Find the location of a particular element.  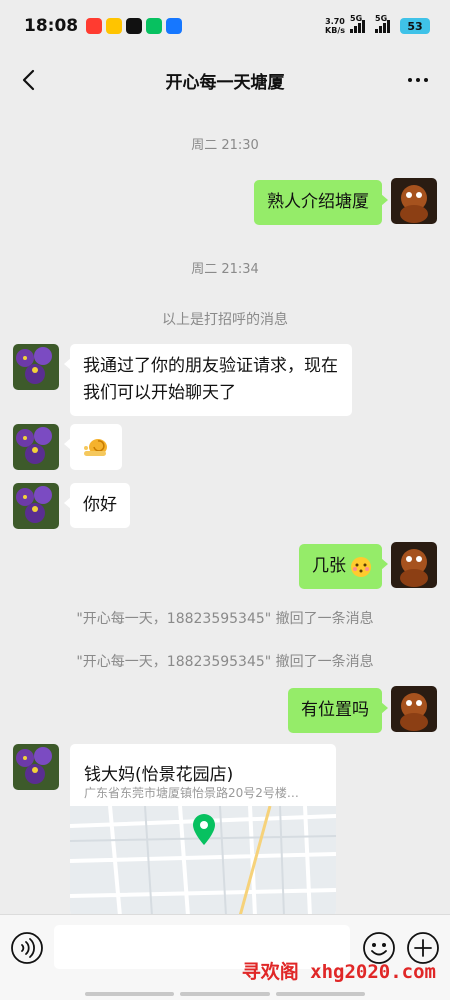

message-bubble-sent: 熟人介绍塘厦 is located at coordinates (321, 202).